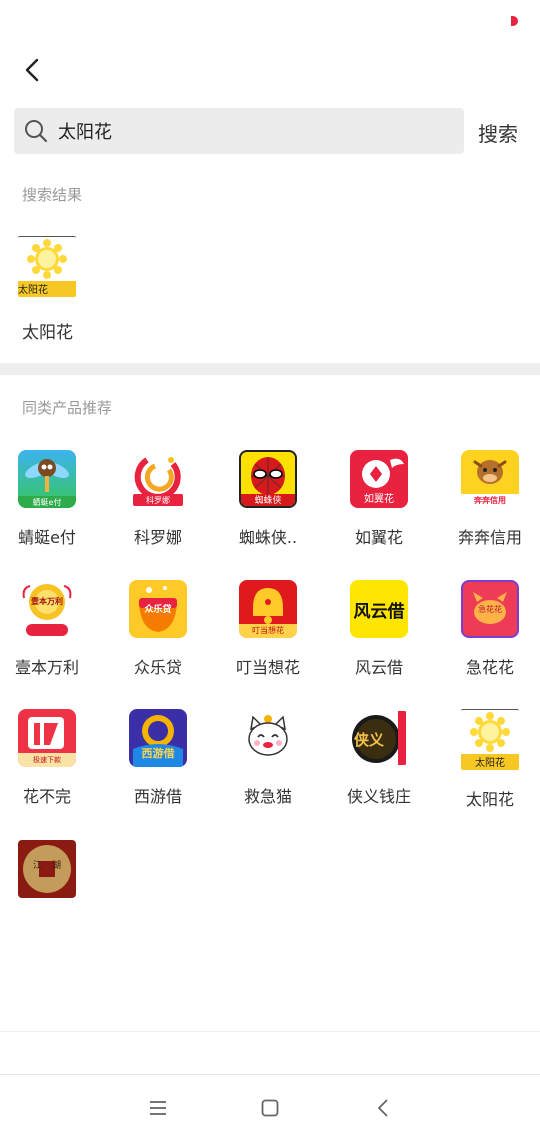 This screenshot has width=540, height=1140. I want to click on nav-bar-divider, so click(270, 1074).